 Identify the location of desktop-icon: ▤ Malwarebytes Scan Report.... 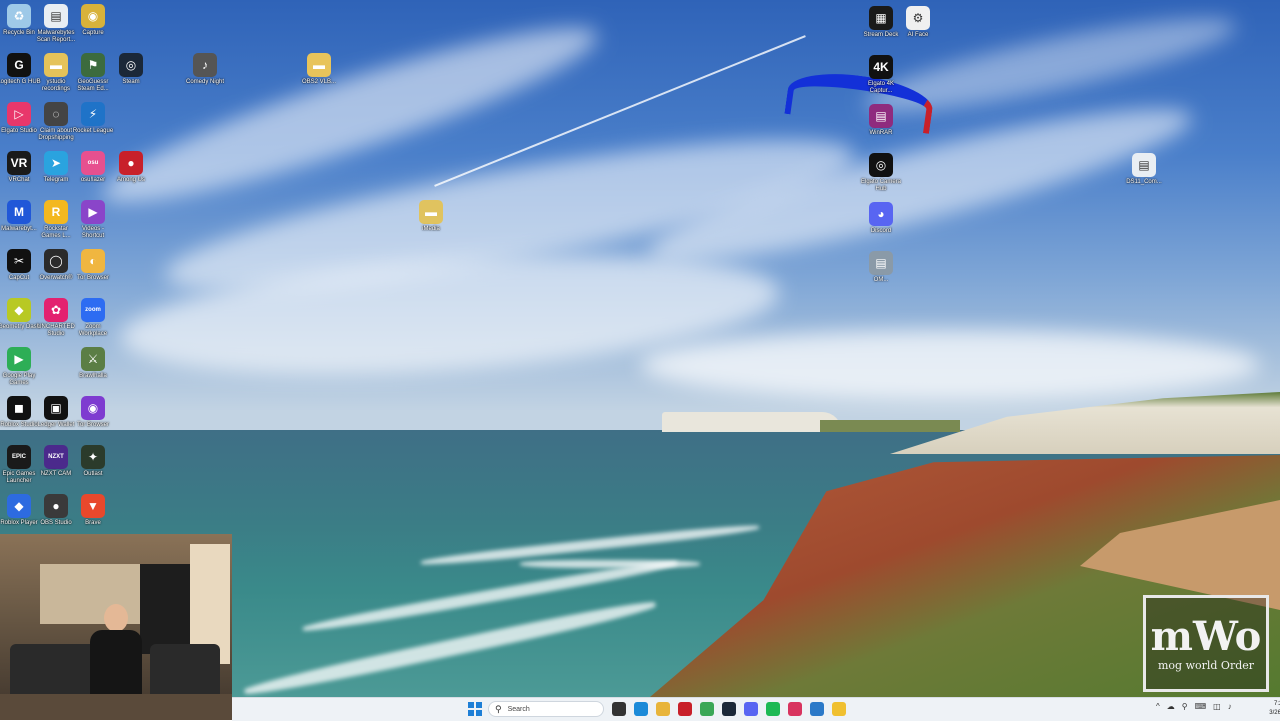
(56, 24).